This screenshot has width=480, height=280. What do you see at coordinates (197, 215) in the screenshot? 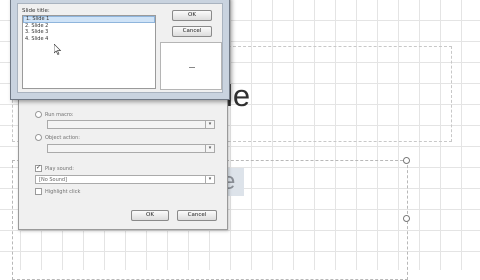
I see `action-cancel-button: Cancel` at bounding box center [197, 215].